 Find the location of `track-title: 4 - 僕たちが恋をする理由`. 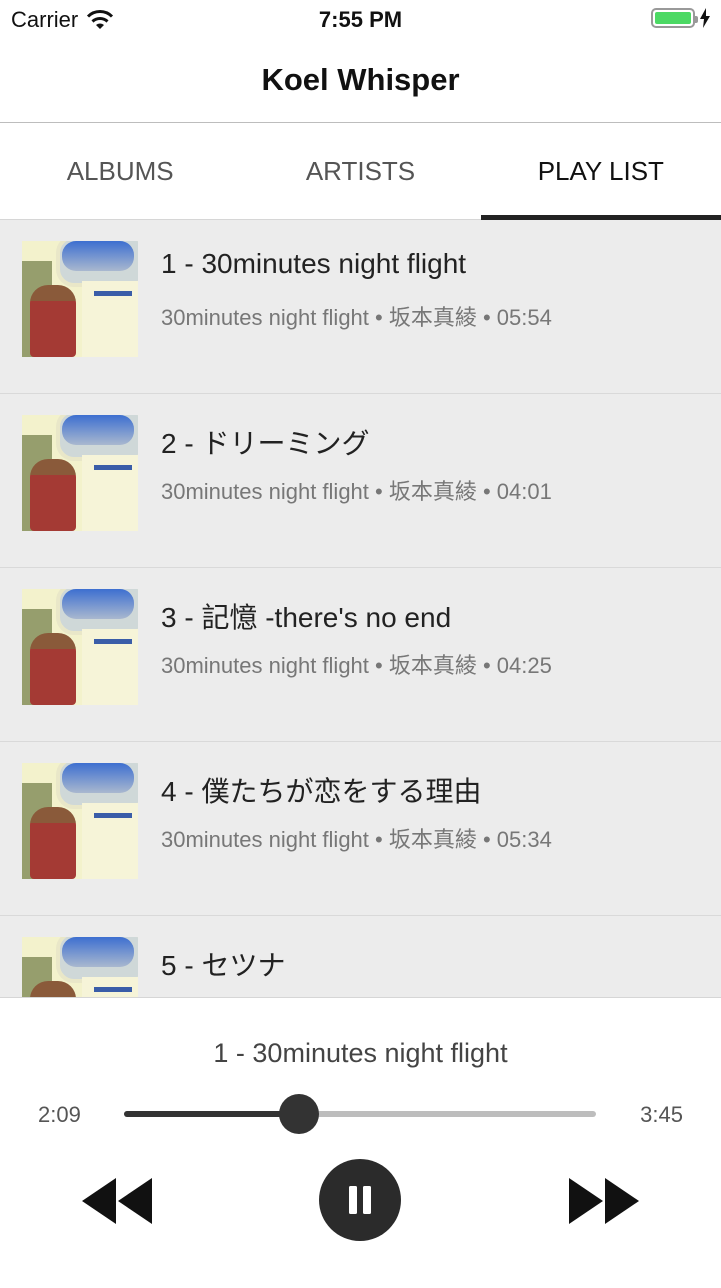

track-title: 4 - 僕たちが恋をする理由 is located at coordinates (321, 791).